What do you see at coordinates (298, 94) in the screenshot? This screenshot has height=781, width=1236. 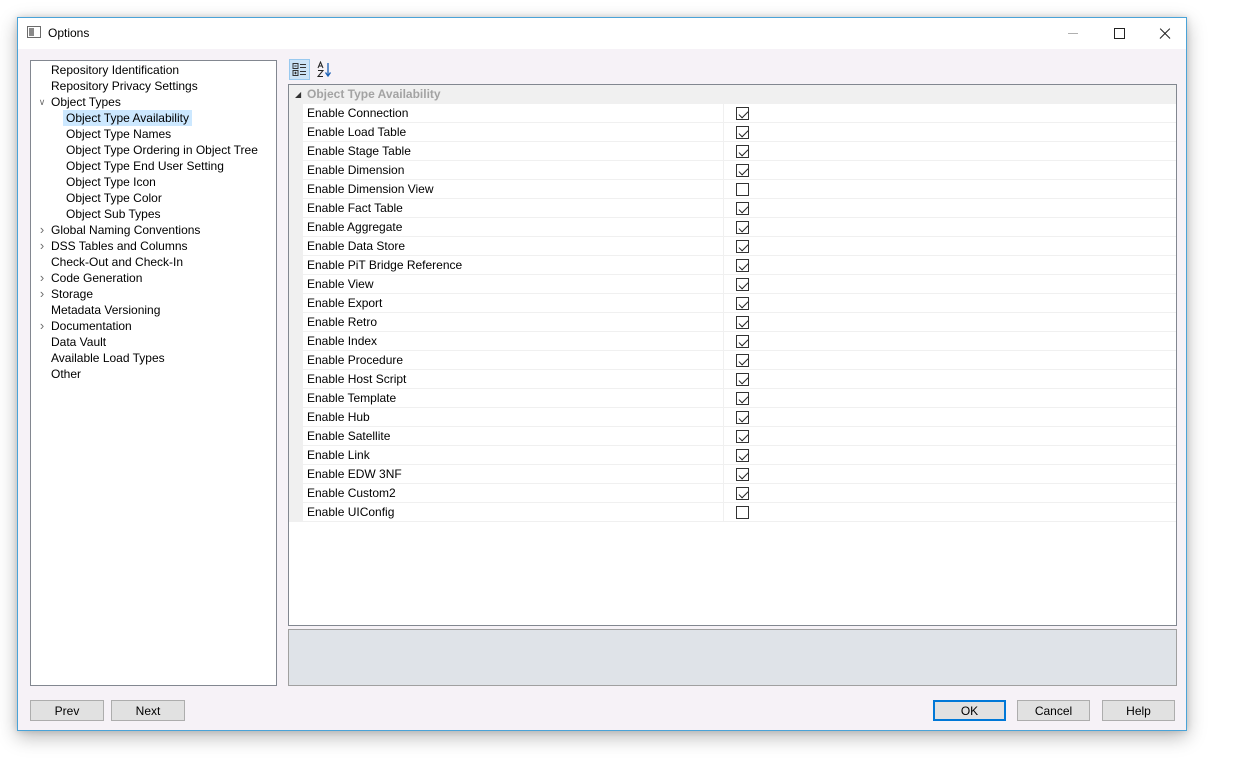 I see `collapse-triangle-icon: ◢` at bounding box center [298, 94].